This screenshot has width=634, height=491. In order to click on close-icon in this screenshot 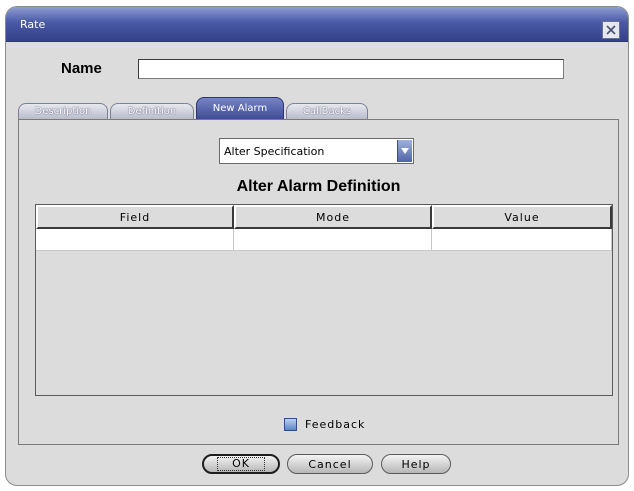, I will do `click(611, 30)`.